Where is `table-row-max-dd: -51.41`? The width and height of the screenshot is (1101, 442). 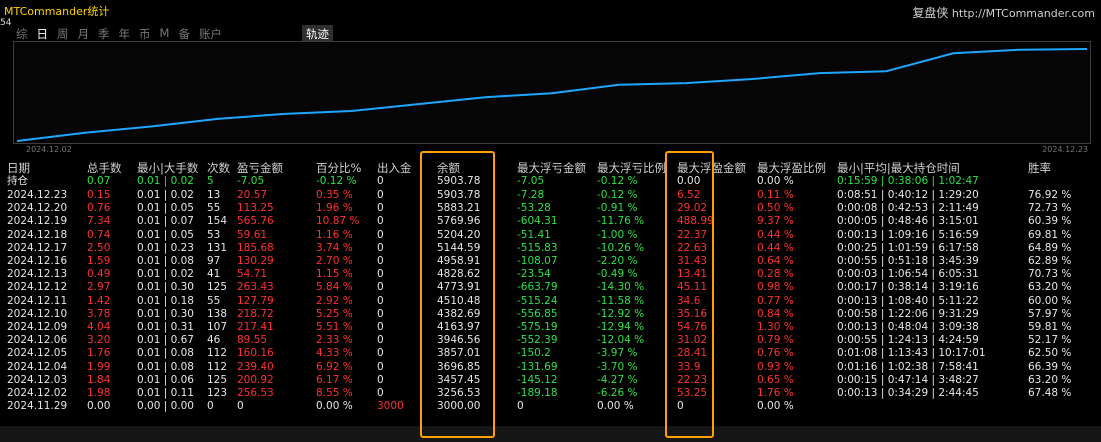 table-row-max-dd: -51.41 is located at coordinates (534, 234).